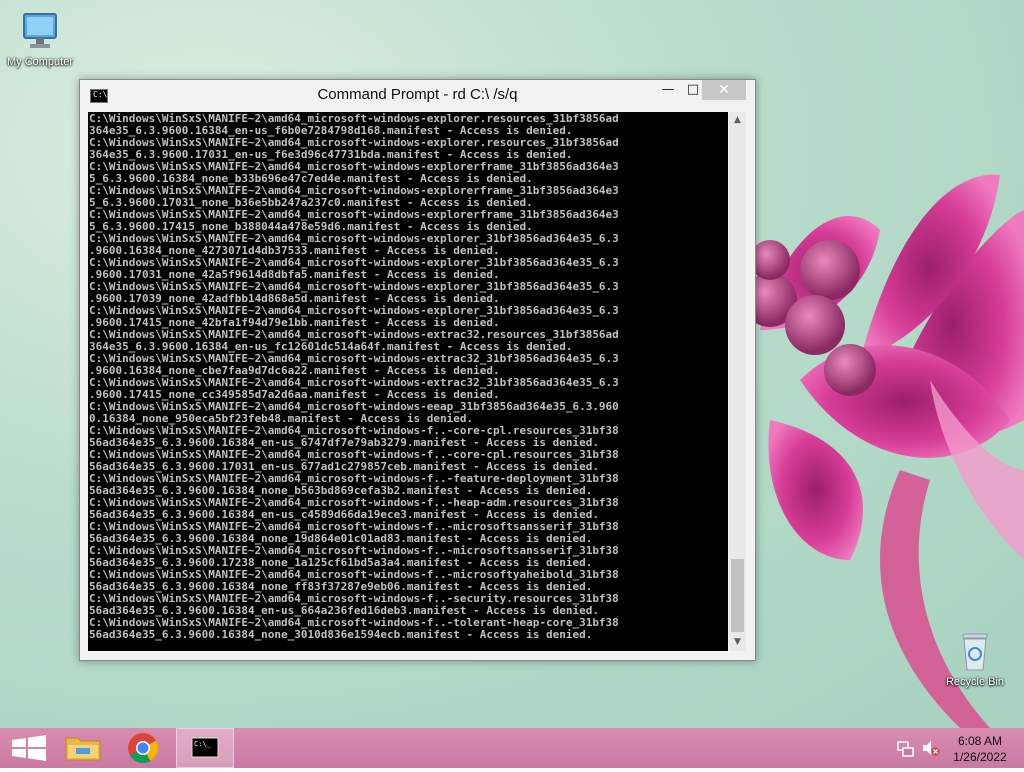  What do you see at coordinates (737, 120) in the screenshot?
I see `scroll-up-arrow-icon: ▲` at bounding box center [737, 120].